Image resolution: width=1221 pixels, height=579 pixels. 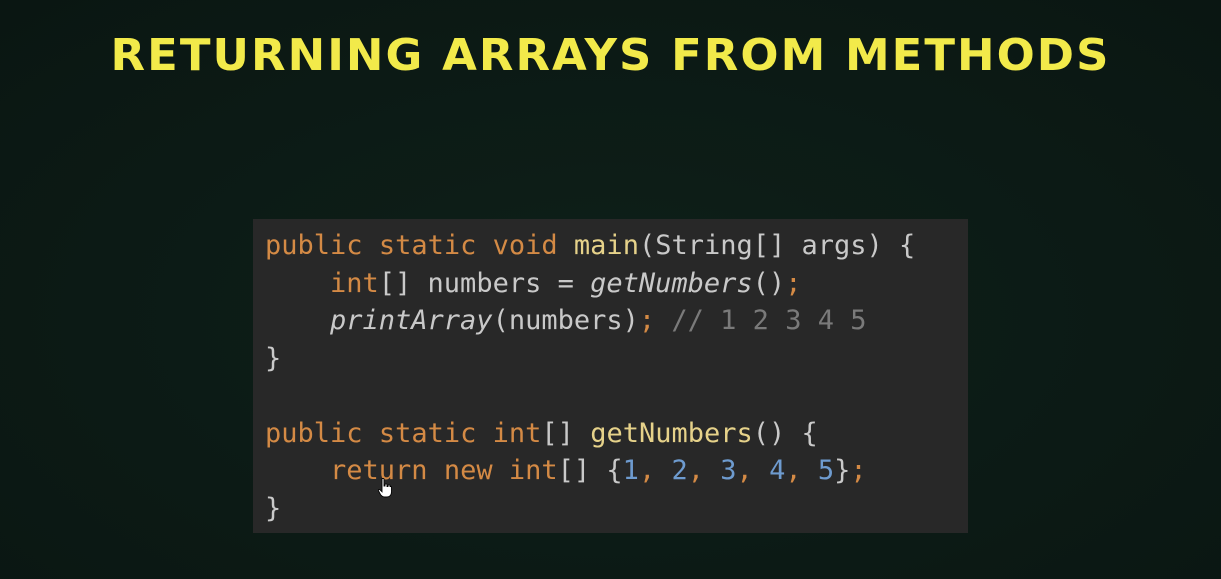 I want to click on number-literal: 1, so click(x=630, y=470).